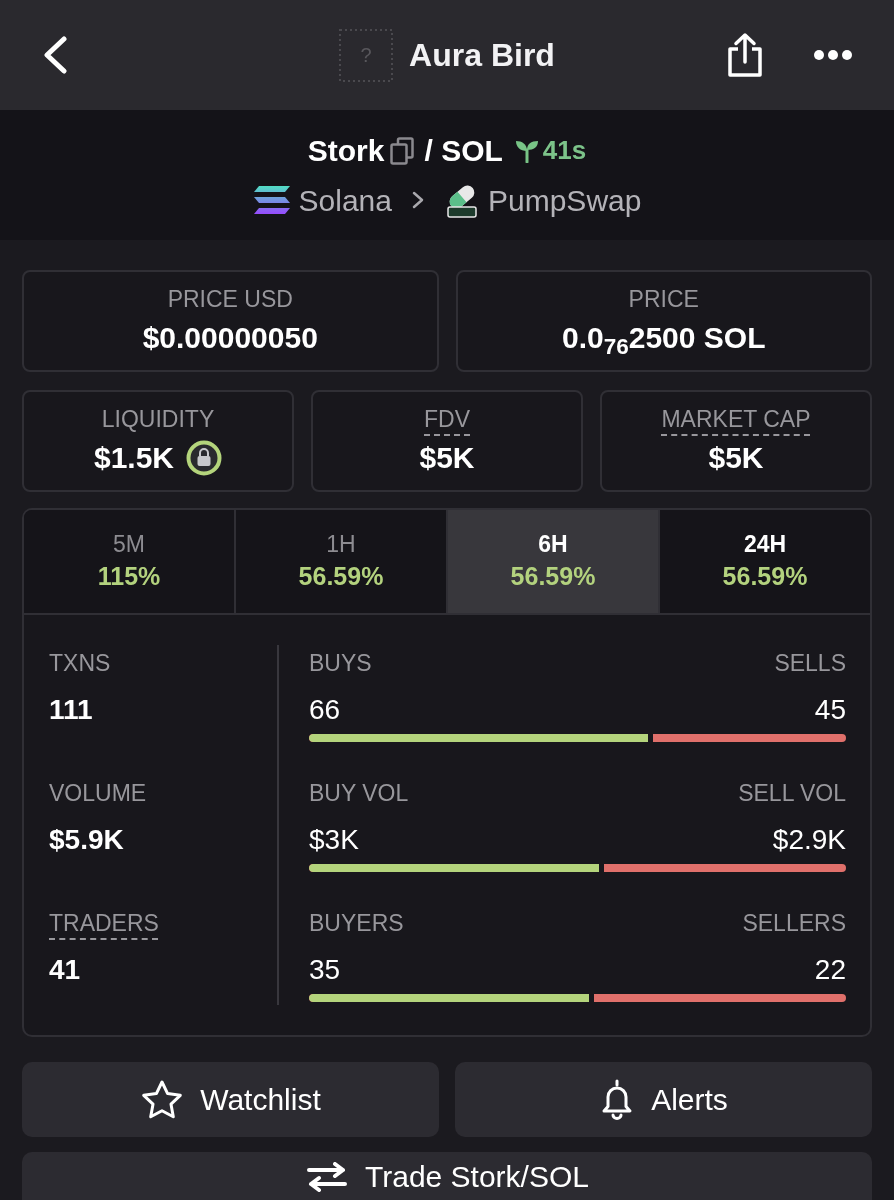 The height and width of the screenshot is (1200, 894). Describe the element at coordinates (325, 710) in the screenshot. I see `buy-side-value: 66` at that location.